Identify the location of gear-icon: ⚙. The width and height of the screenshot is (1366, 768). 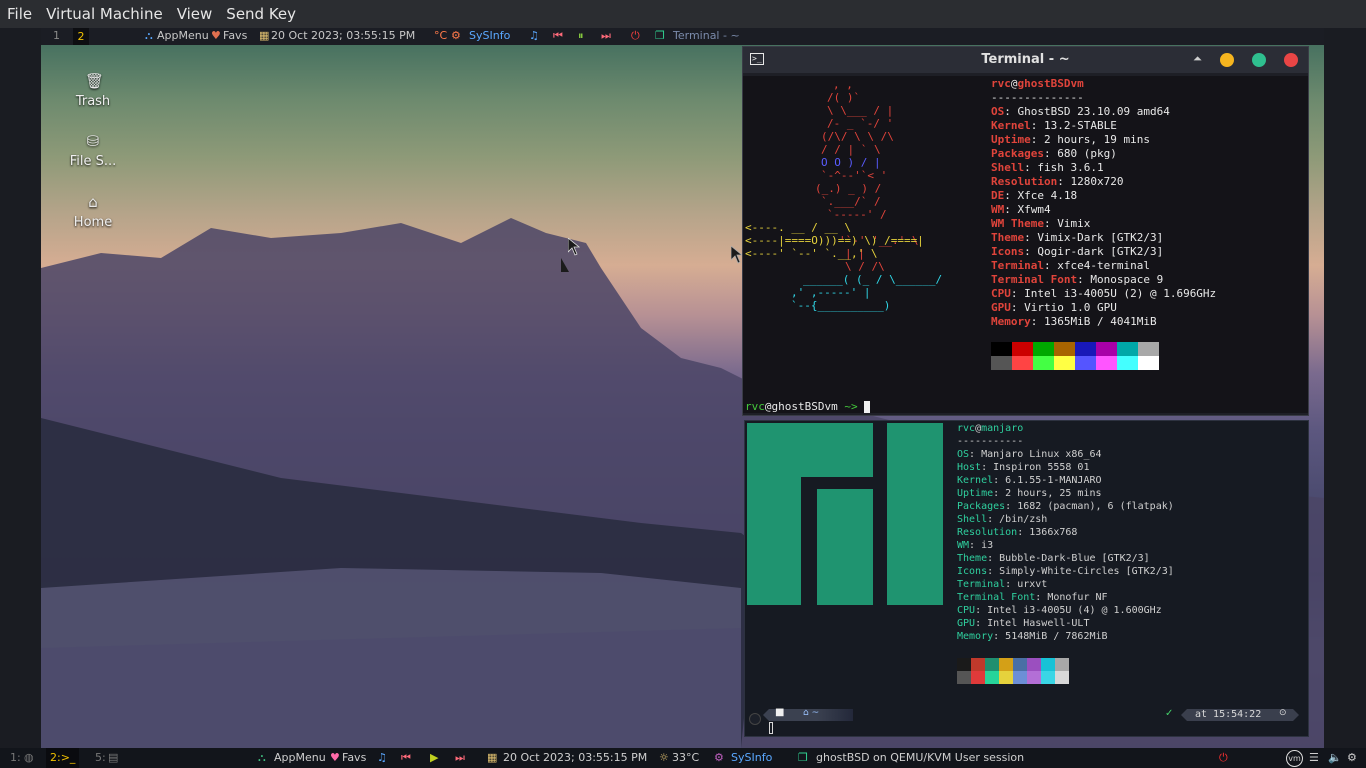
(456, 35).